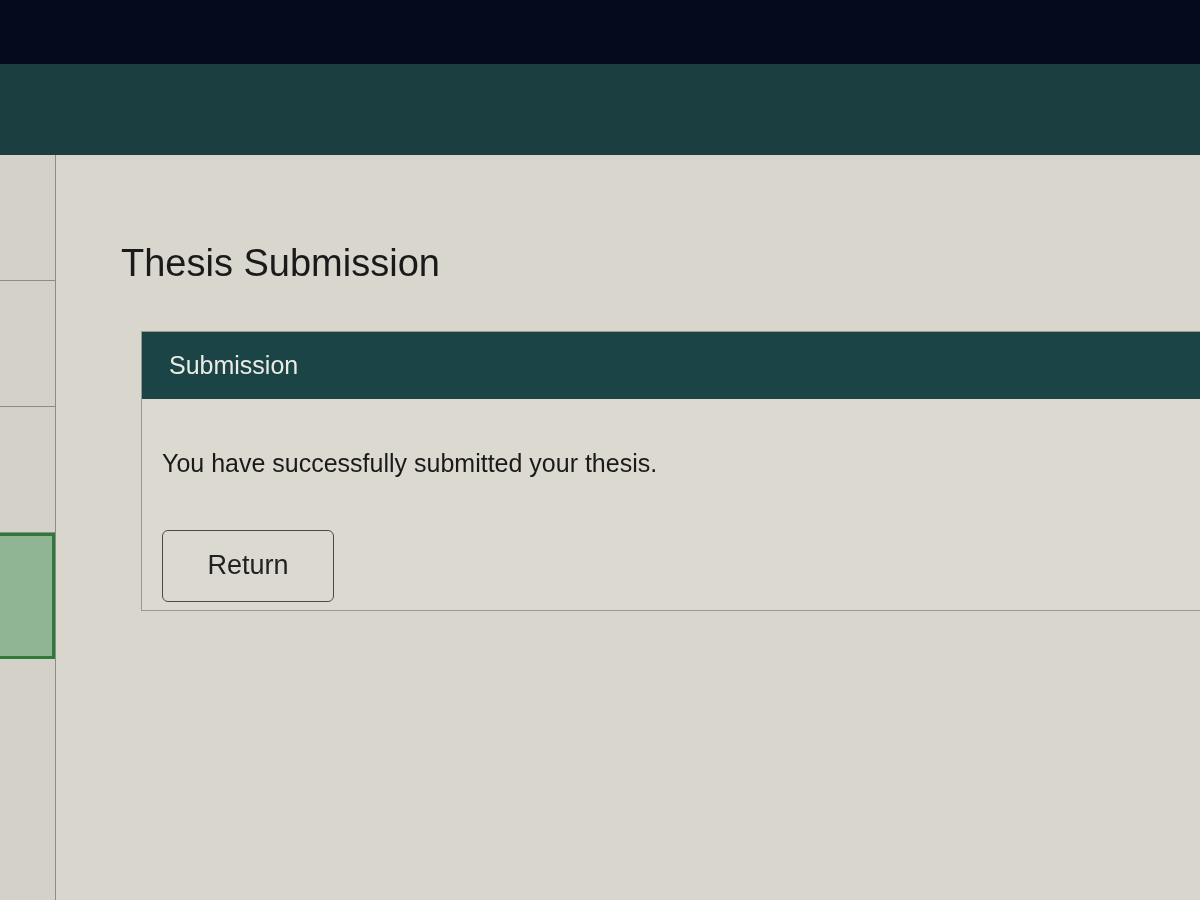  Describe the element at coordinates (280, 263) in the screenshot. I see `page-title: Thesis Submission` at that location.